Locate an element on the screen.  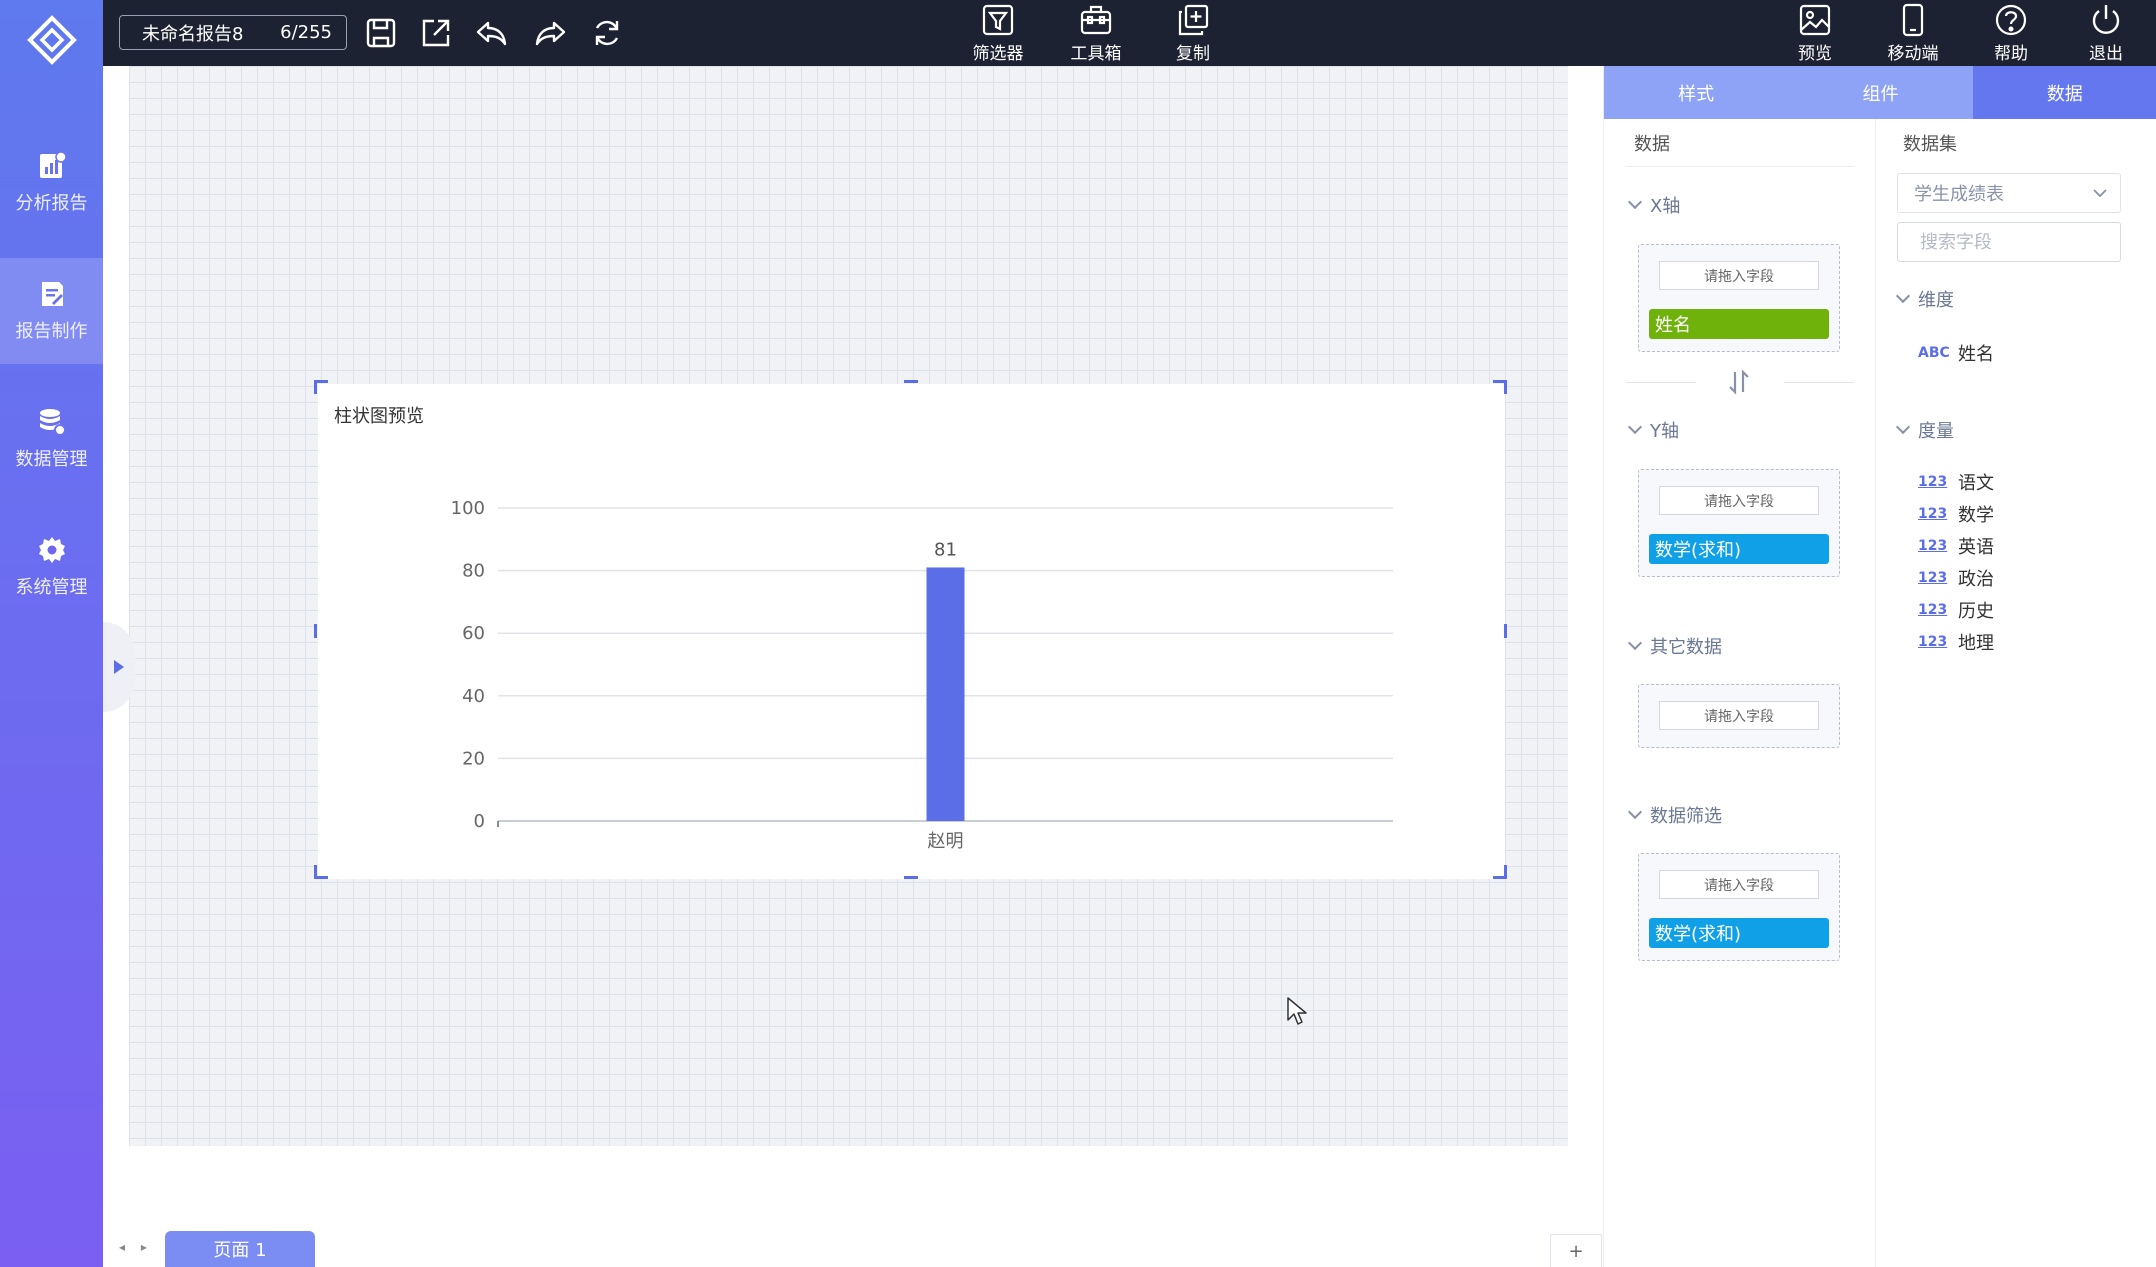
y-tick-label: 20 is located at coordinates (473, 758).